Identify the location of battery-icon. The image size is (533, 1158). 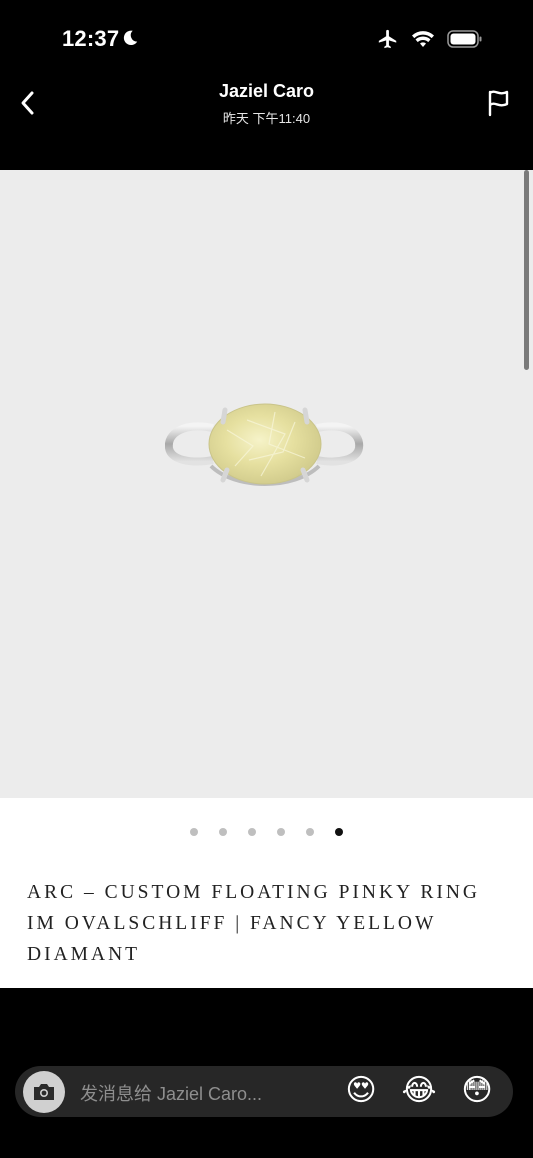
(464, 39).